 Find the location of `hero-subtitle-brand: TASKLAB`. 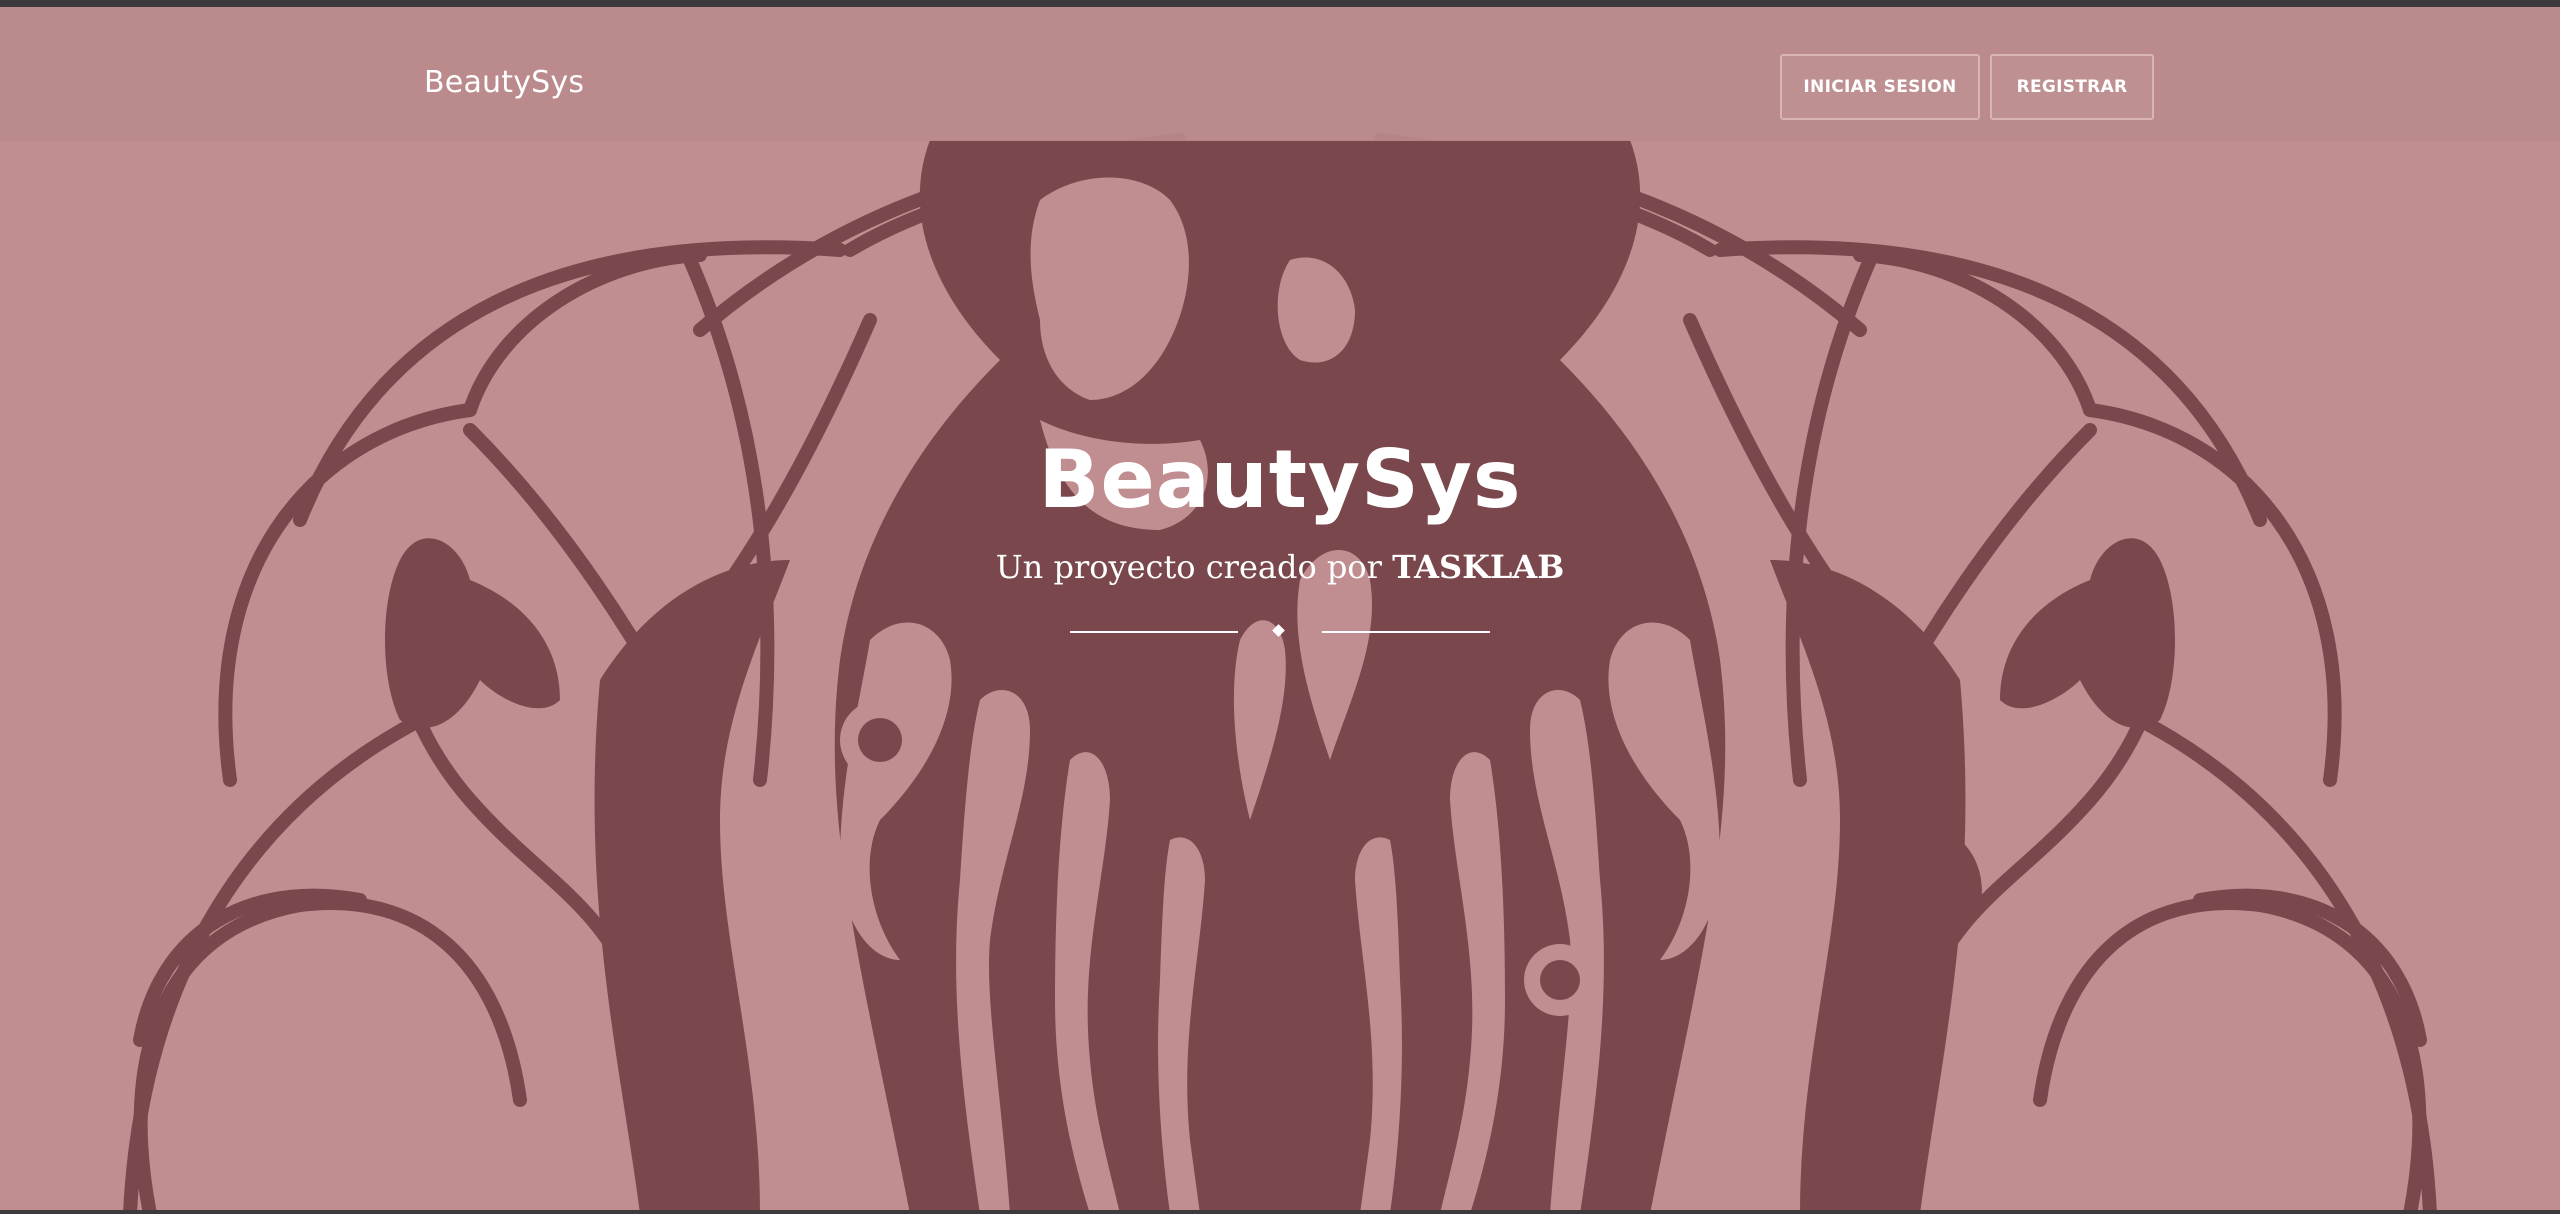

hero-subtitle-brand: TASKLAB is located at coordinates (1478, 567).